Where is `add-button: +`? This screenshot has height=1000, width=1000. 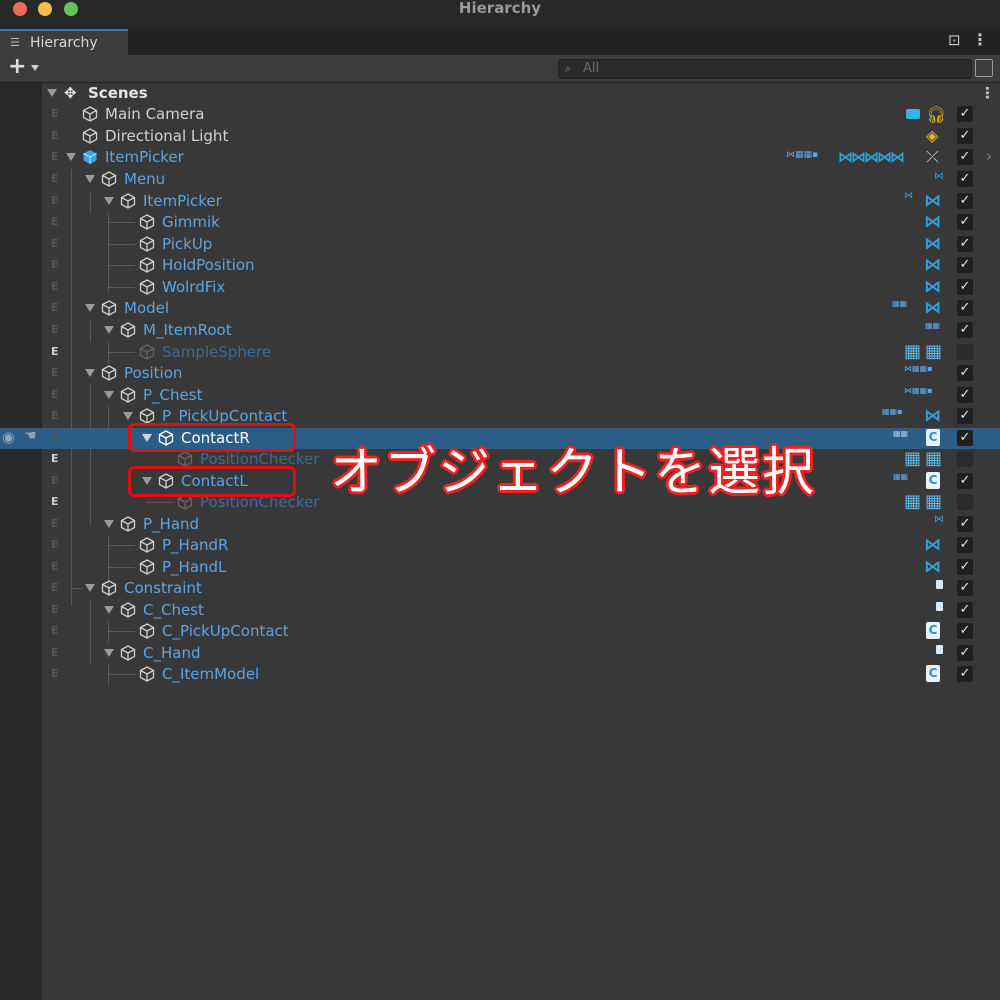 add-button: + is located at coordinates (17, 67).